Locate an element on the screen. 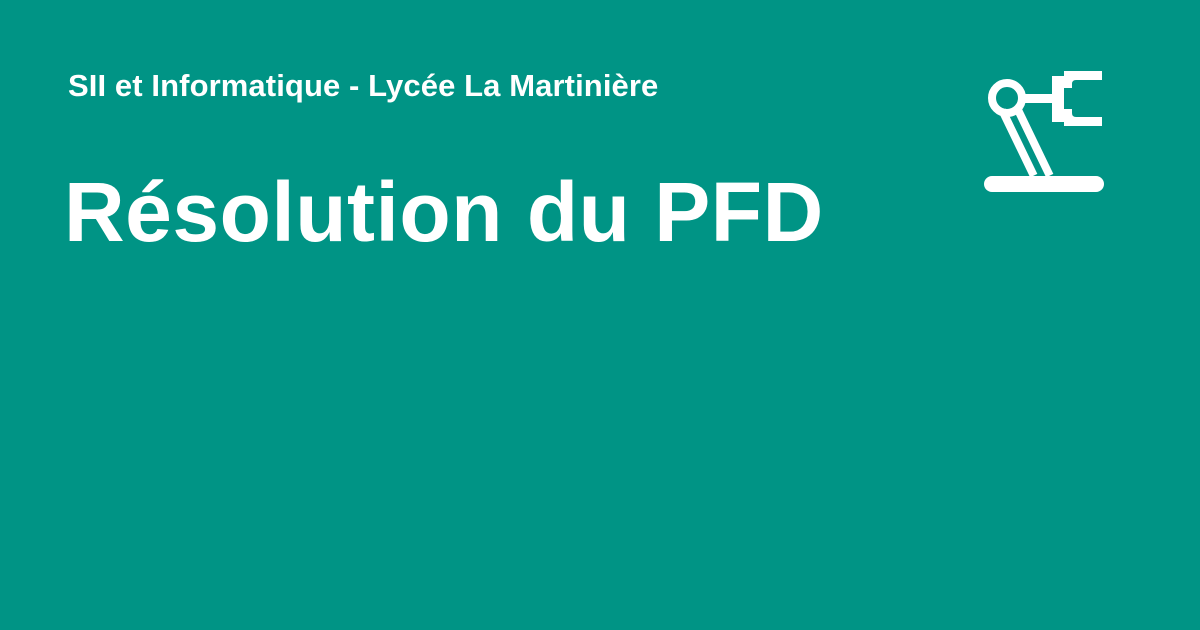 This screenshot has height=630, width=1200. page-title: Résolution du PFD is located at coordinates (444, 212).